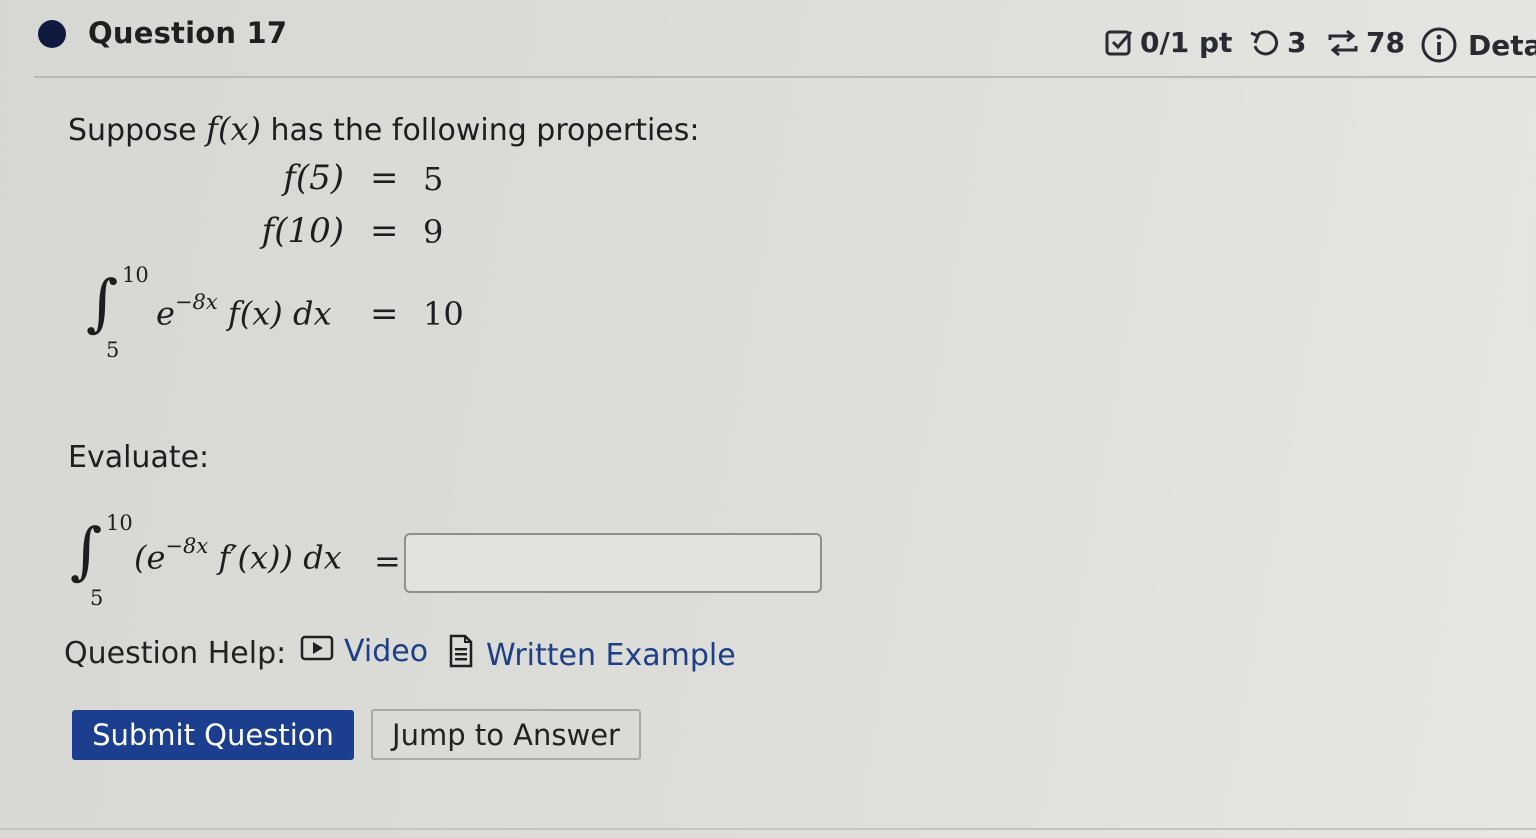  Describe the element at coordinates (175, 653) in the screenshot. I see `question-help-label: Question Help:` at that location.